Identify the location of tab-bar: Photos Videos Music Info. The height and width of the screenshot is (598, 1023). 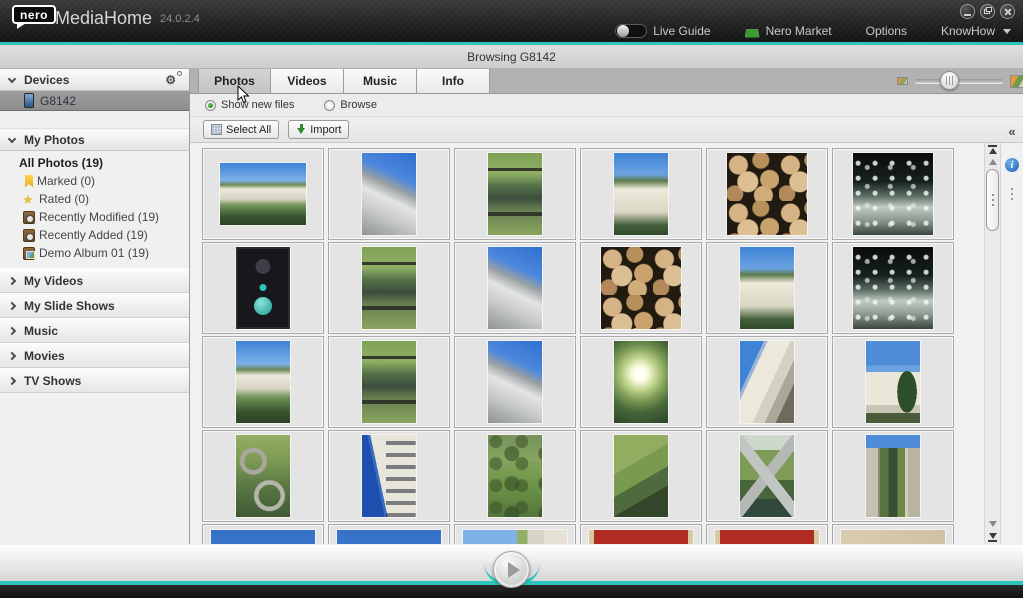
(606, 81).